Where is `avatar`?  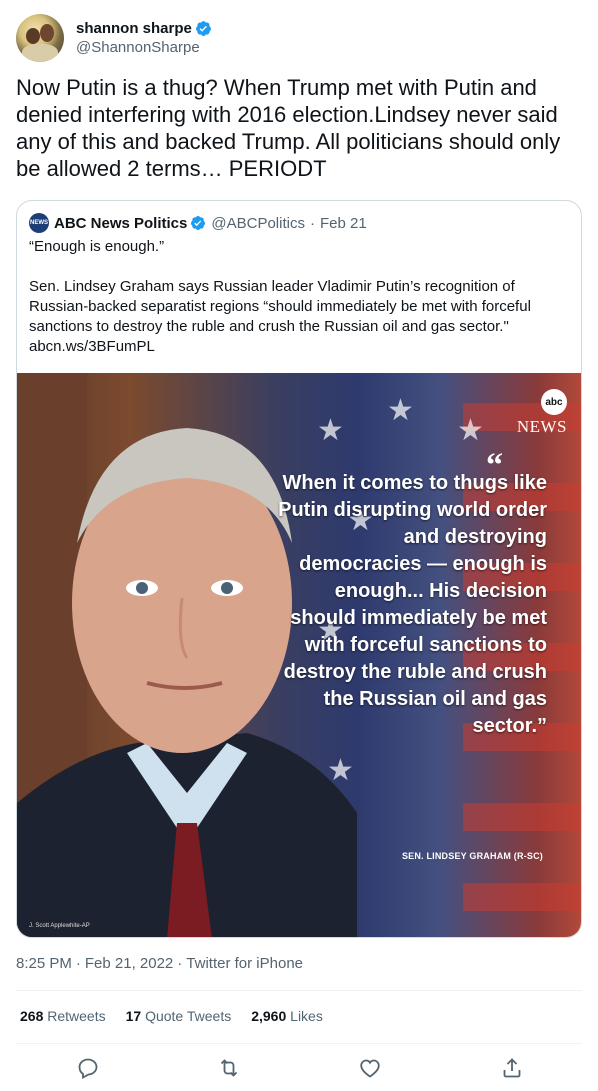 avatar is located at coordinates (40, 38).